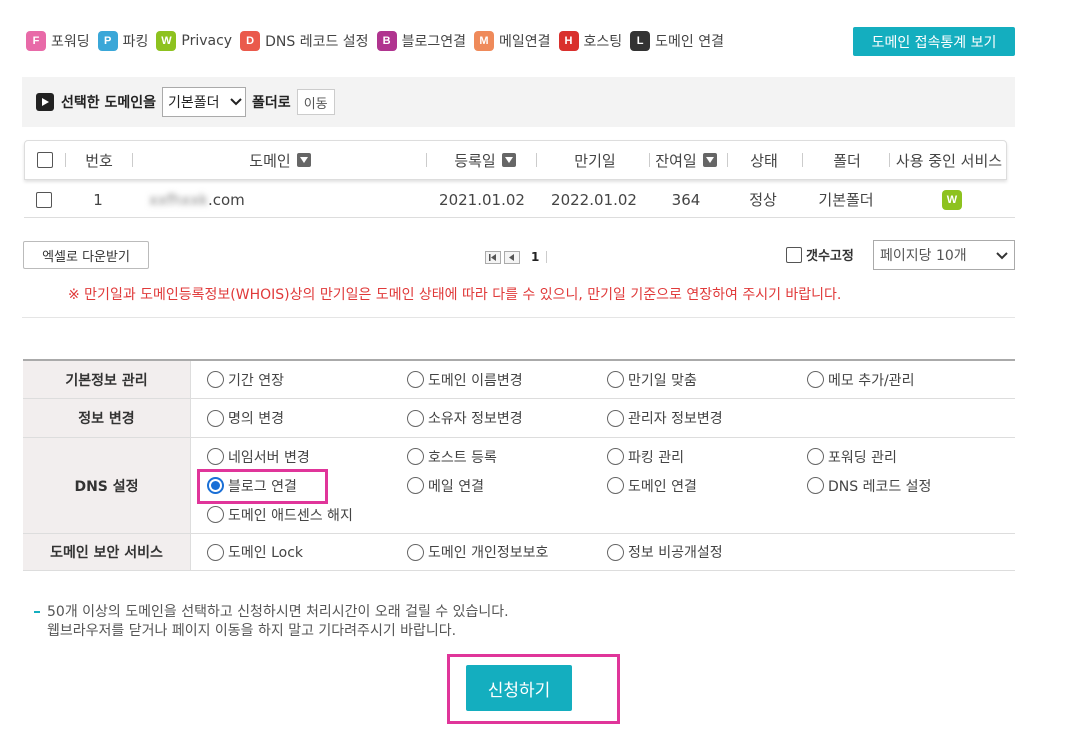 The width and height of the screenshot is (1075, 746). Describe the element at coordinates (519, 688) in the screenshot. I see `apply-button: 신청하기` at that location.